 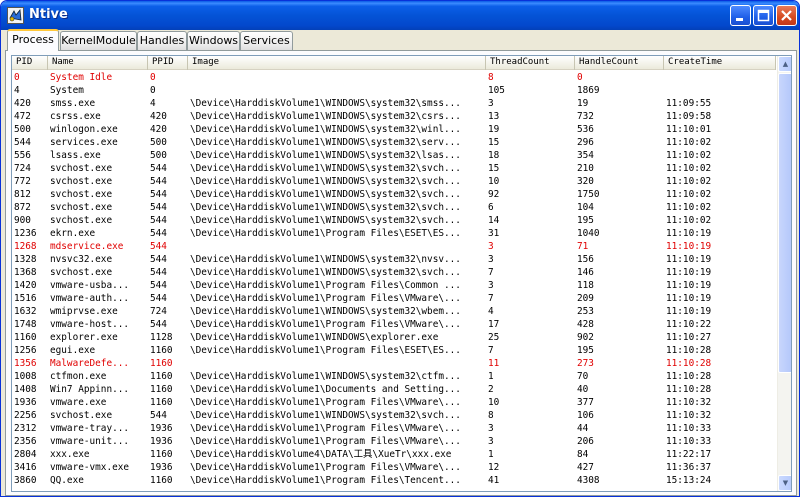 What do you see at coordinates (30, 63) in the screenshot?
I see `column-header-pid: PID` at bounding box center [30, 63].